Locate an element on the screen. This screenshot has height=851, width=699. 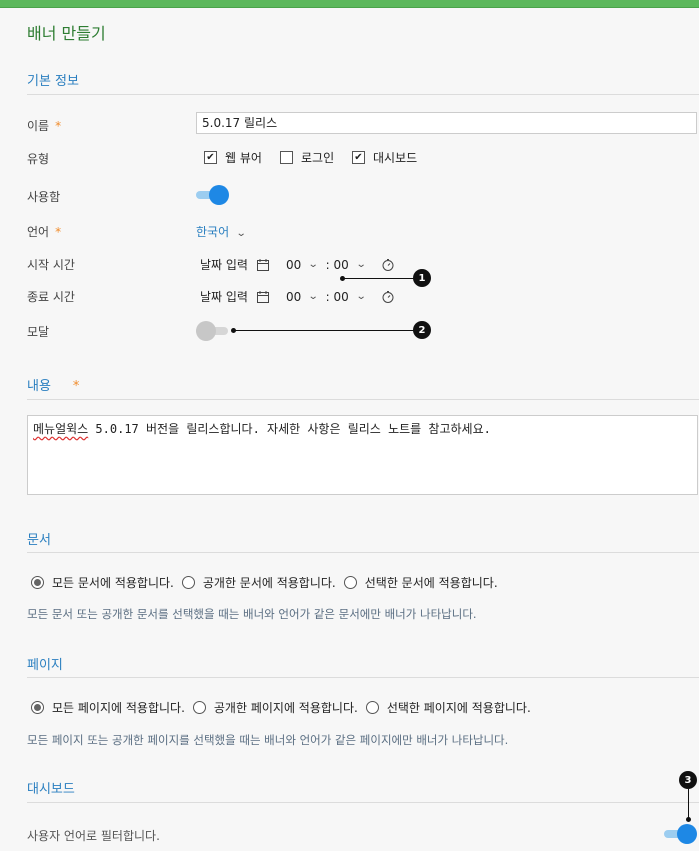
content-title-text: 내용 is located at coordinates (39, 386).